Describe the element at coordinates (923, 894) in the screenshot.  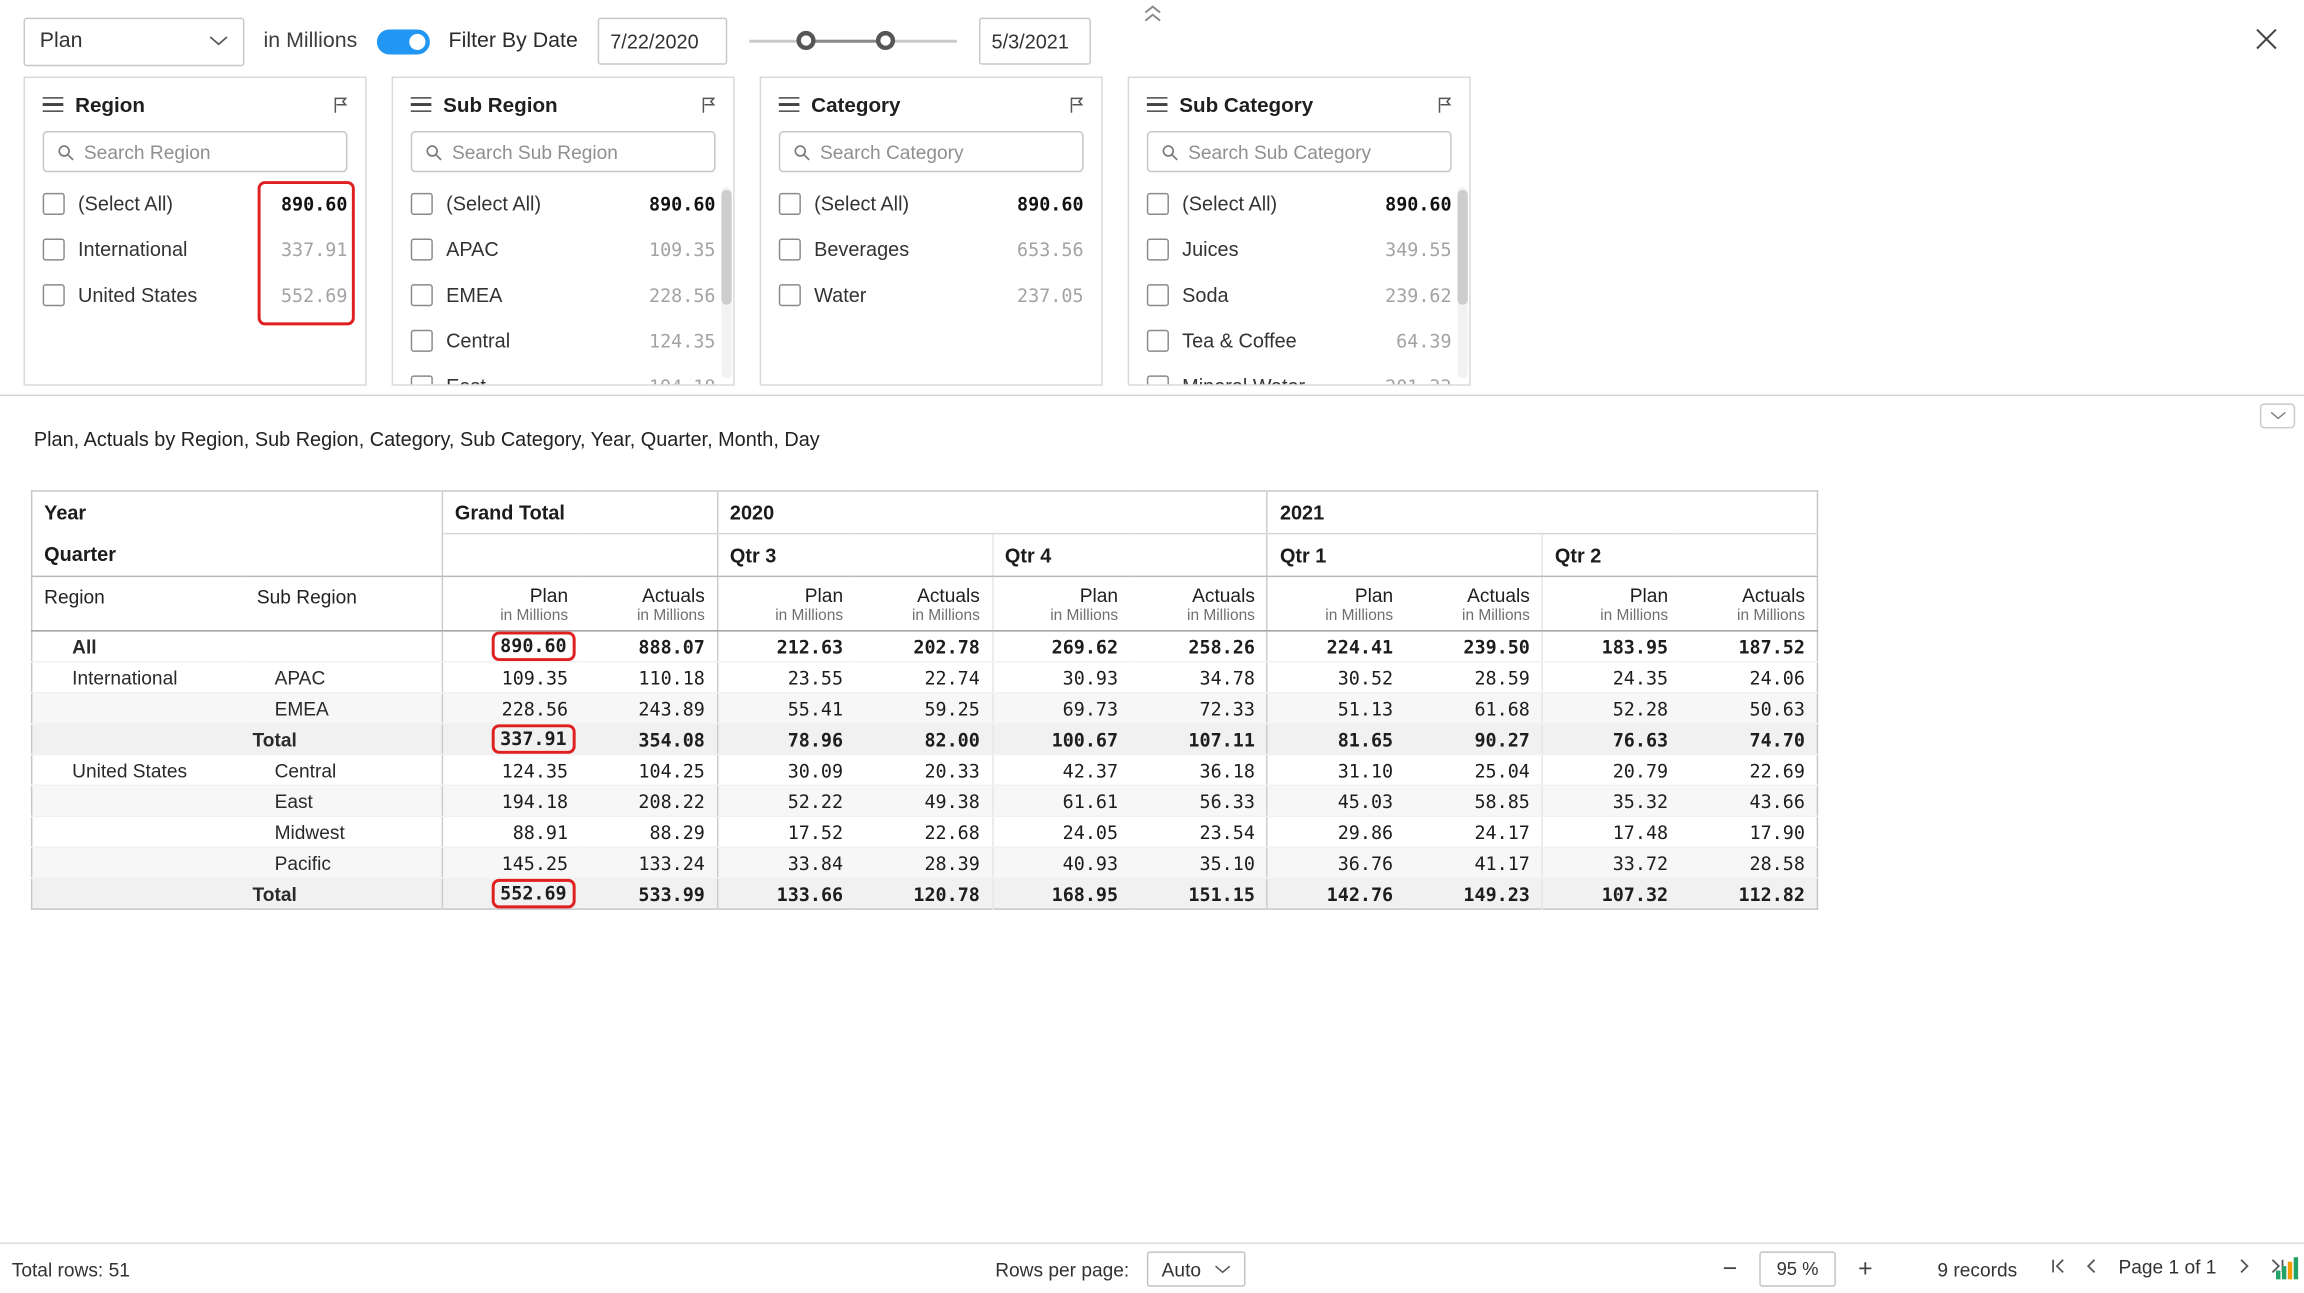
I see `value-cell: 120.78` at that location.